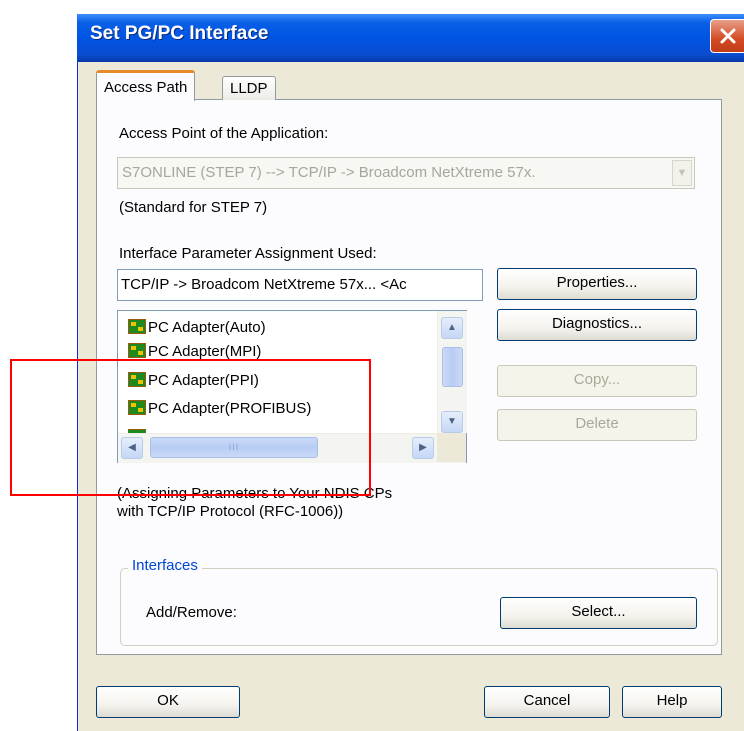  What do you see at coordinates (224, 133) in the screenshot?
I see `access-point-label: Access Point of the Application:` at bounding box center [224, 133].